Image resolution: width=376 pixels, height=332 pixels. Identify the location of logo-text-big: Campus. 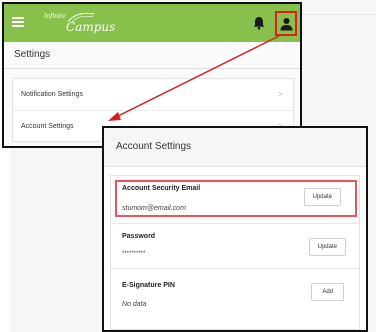
(91, 27).